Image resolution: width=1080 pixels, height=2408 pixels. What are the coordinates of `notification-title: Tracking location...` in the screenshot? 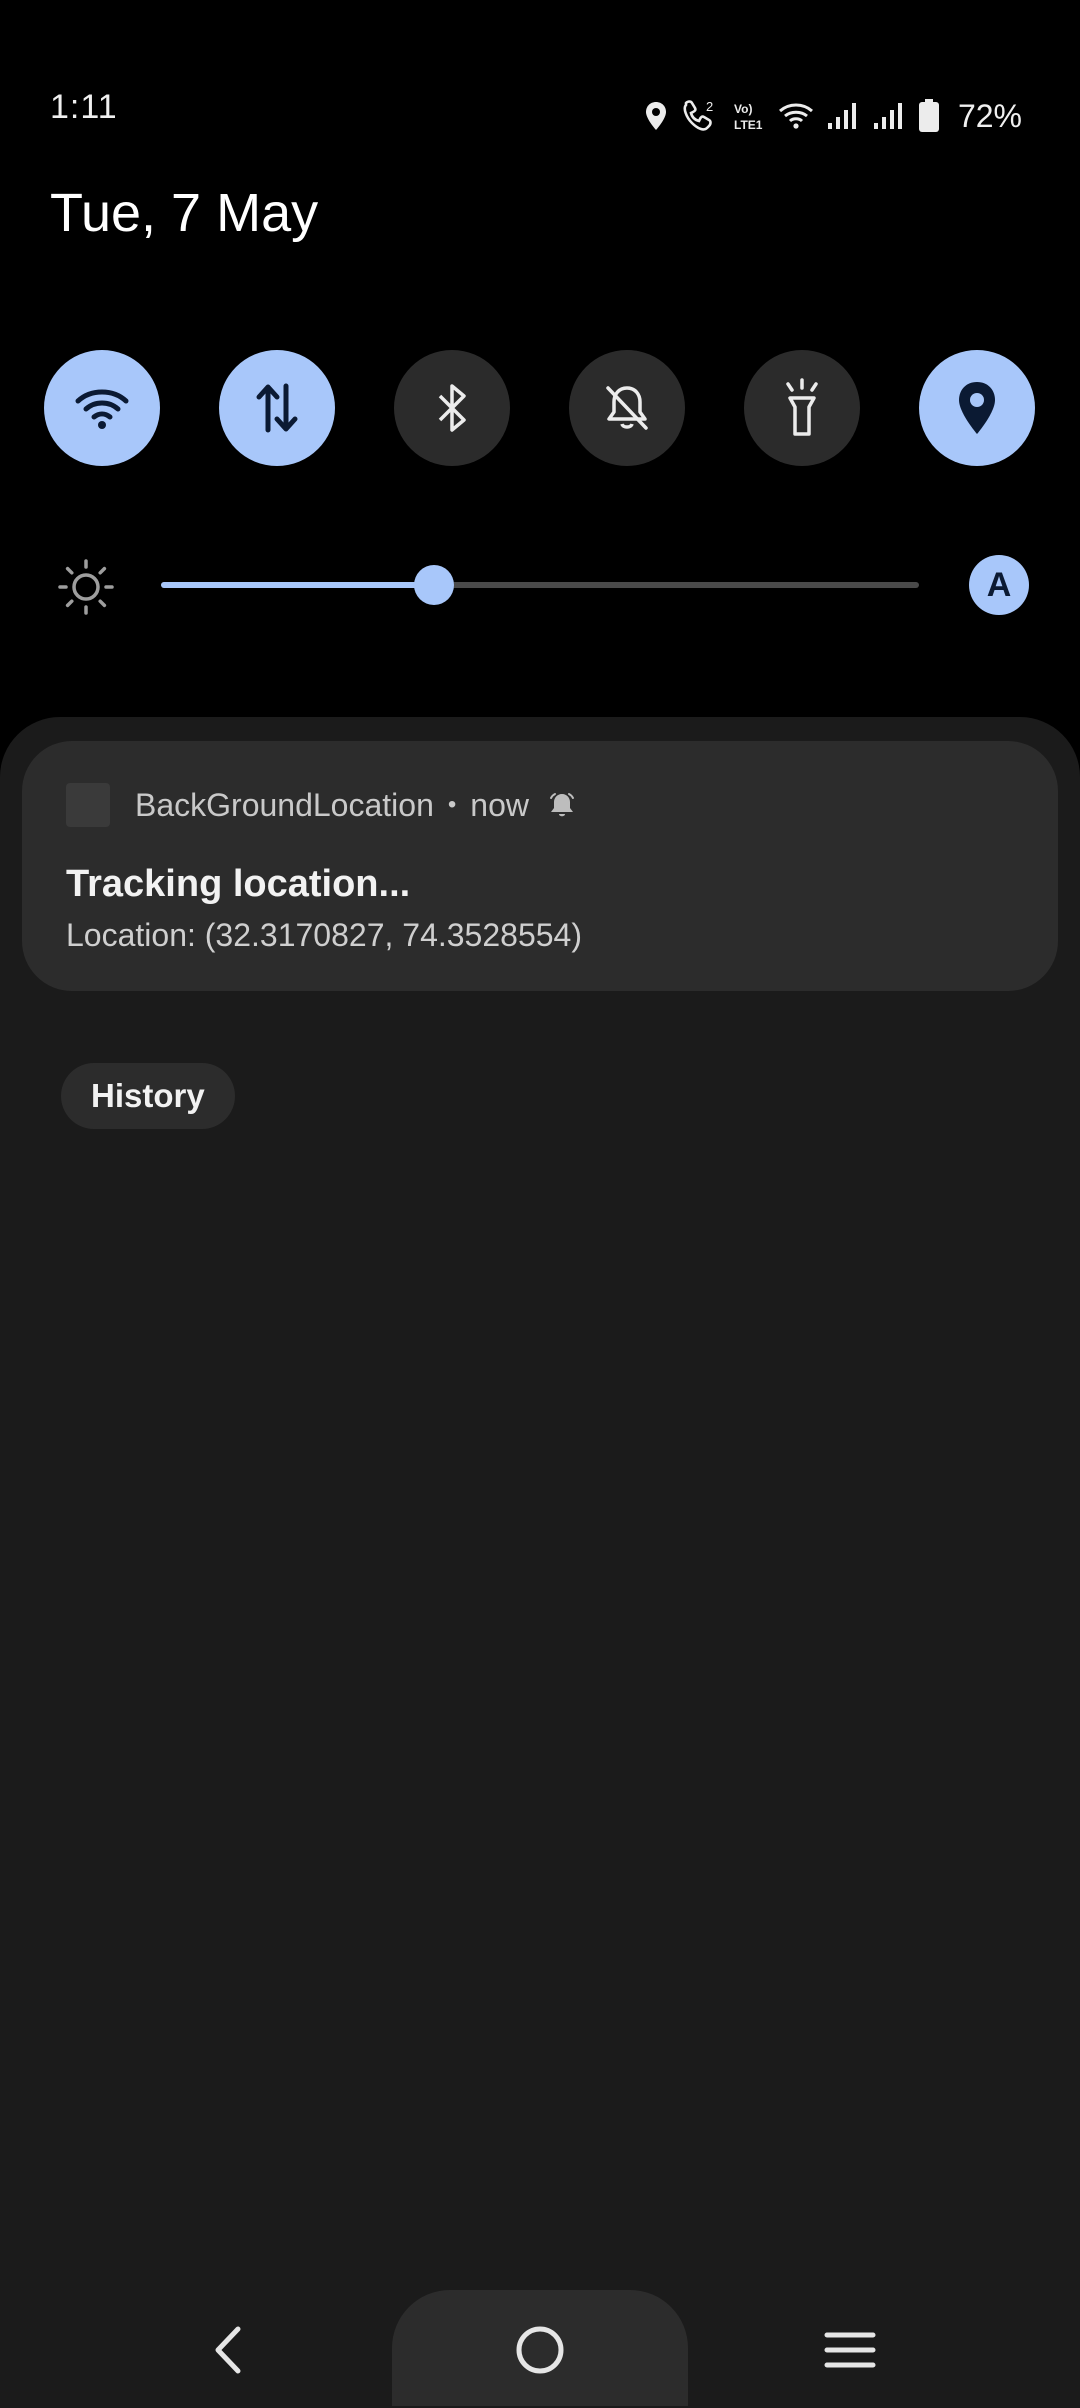 It's located at (238, 884).